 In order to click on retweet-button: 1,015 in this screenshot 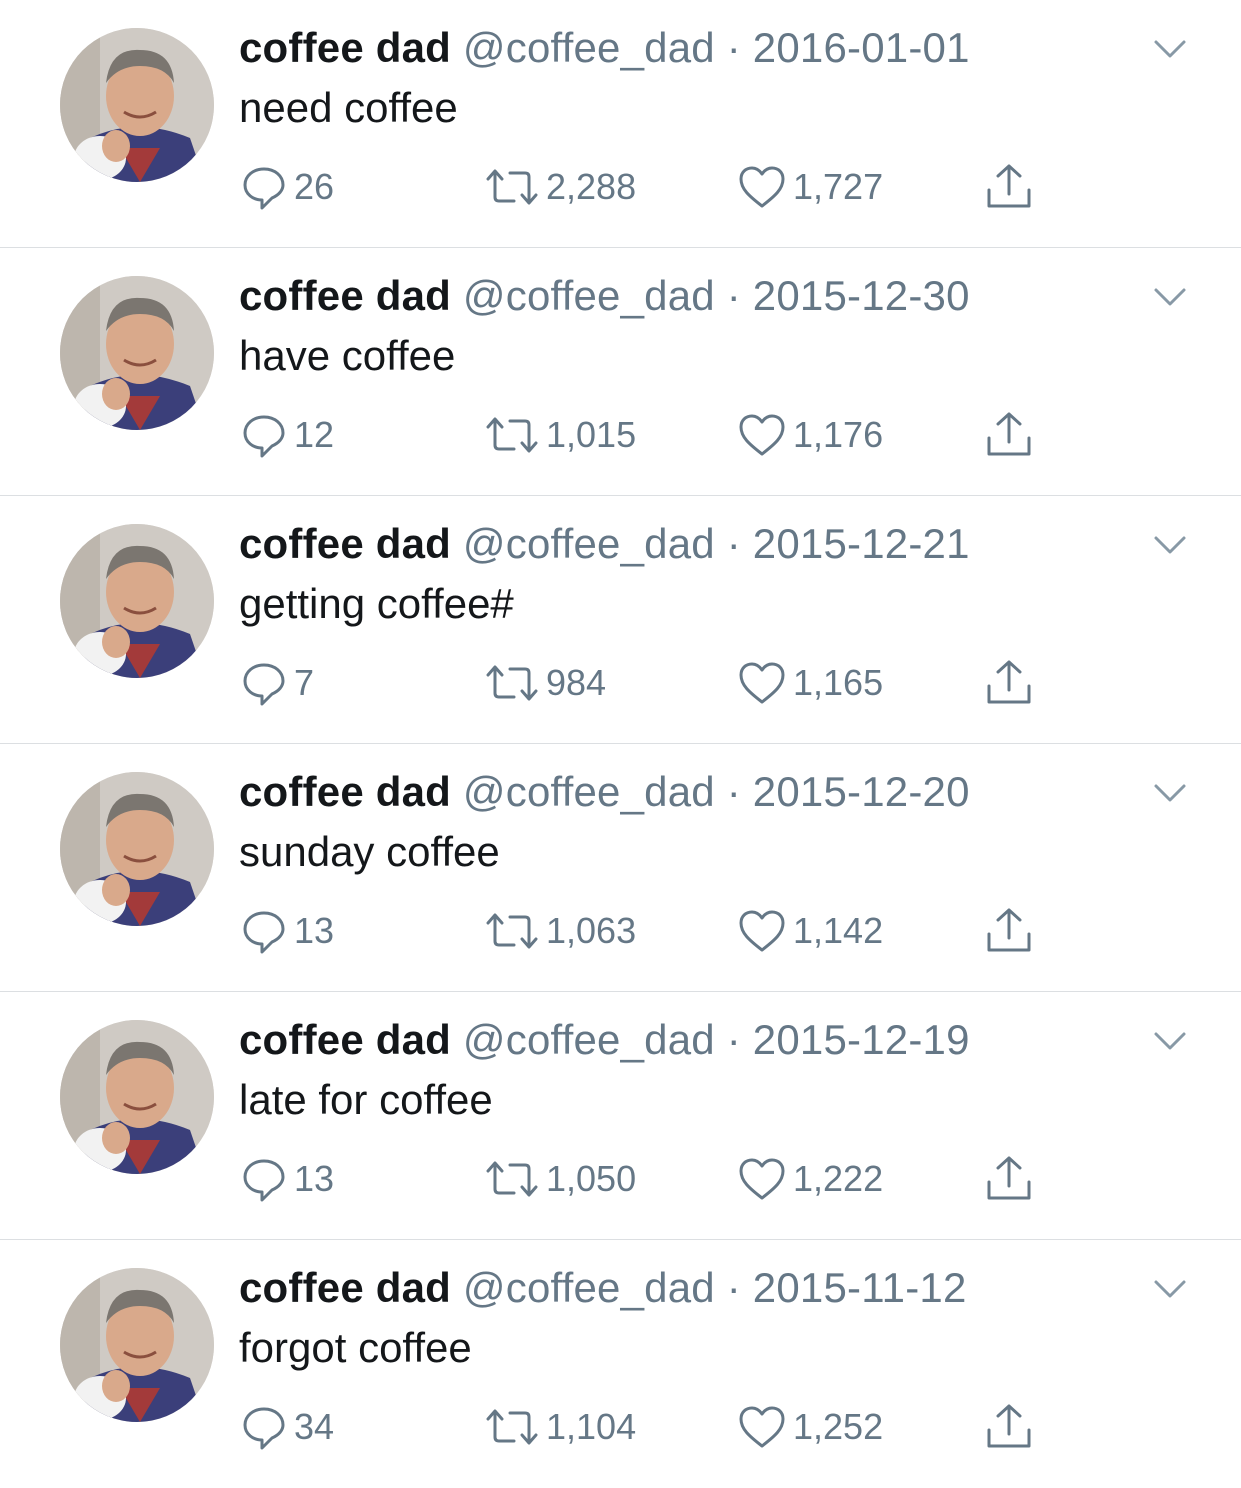, I will do `click(560, 435)`.